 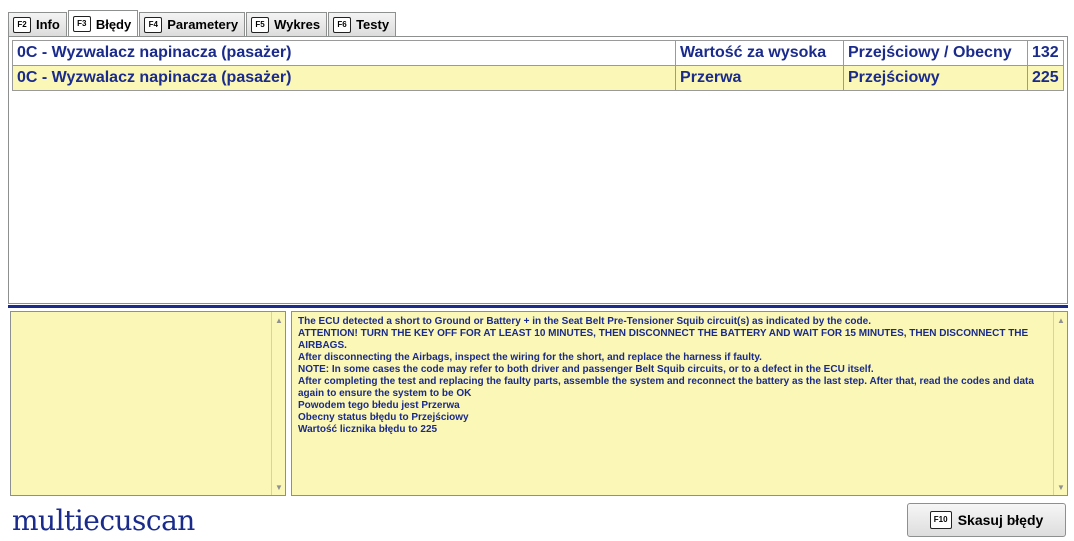 I want to click on f3-key-icon: F3, so click(x=81, y=24).